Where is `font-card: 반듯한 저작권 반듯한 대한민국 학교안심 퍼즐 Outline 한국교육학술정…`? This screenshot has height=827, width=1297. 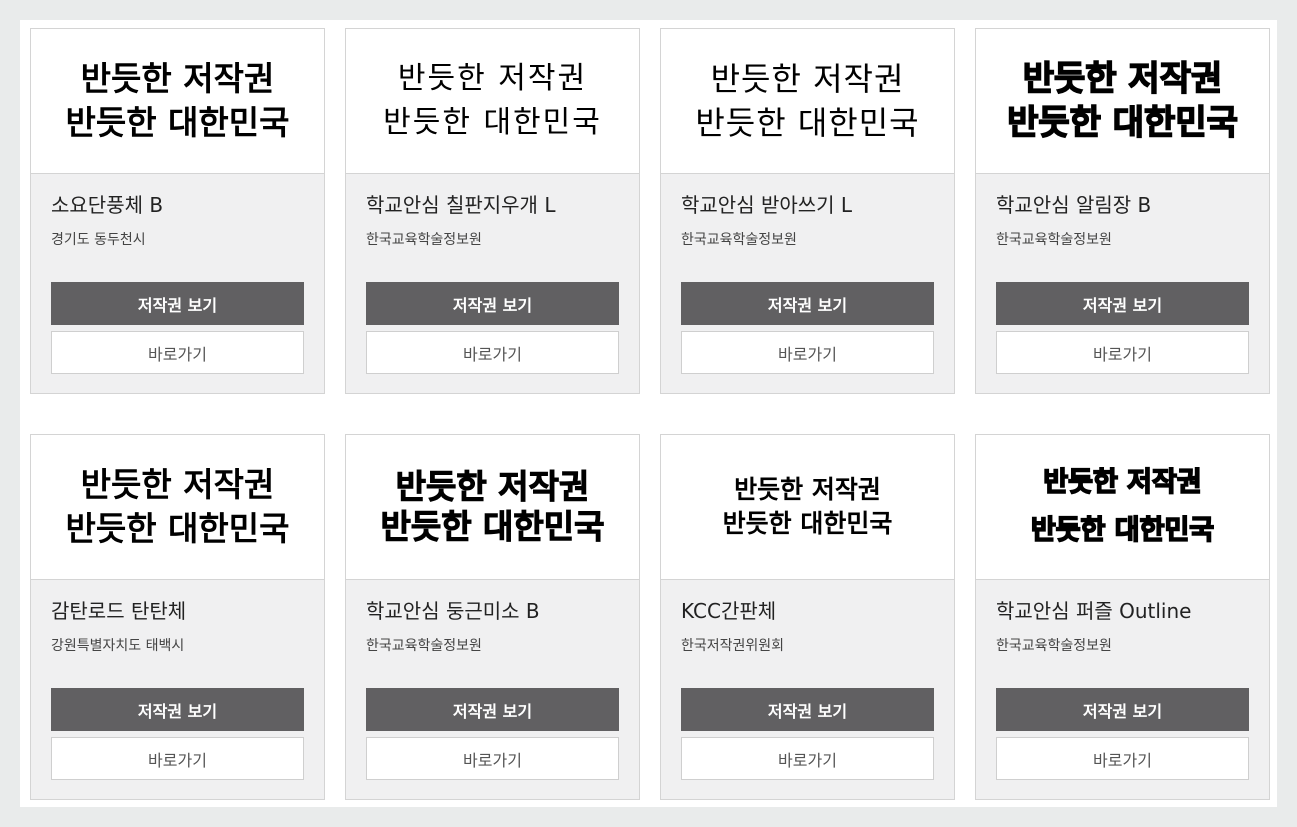 font-card: 반듯한 저작권 반듯한 대한민국 학교안심 퍼즐 Outline 한국교육학술정… is located at coordinates (1122, 617).